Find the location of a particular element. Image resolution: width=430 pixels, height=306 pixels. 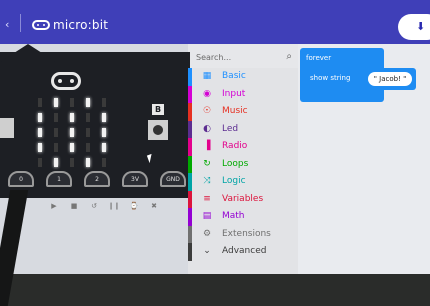

loops-icon: ↻ is located at coordinates (207, 163).